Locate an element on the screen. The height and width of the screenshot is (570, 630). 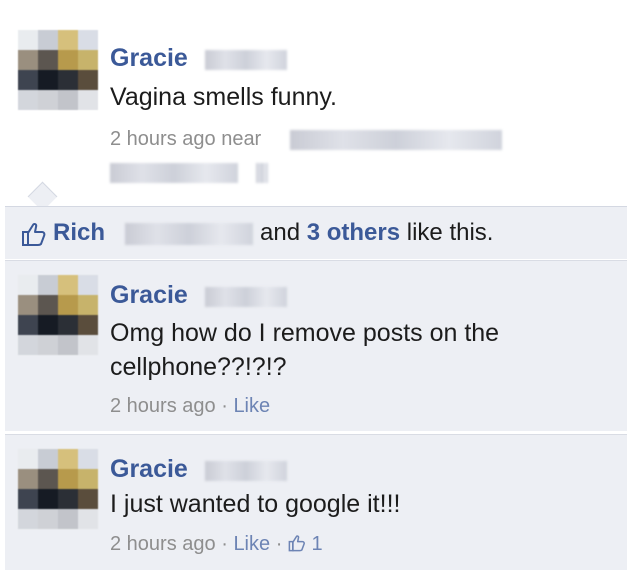
like-this-text: like this. is located at coordinates (450, 232).